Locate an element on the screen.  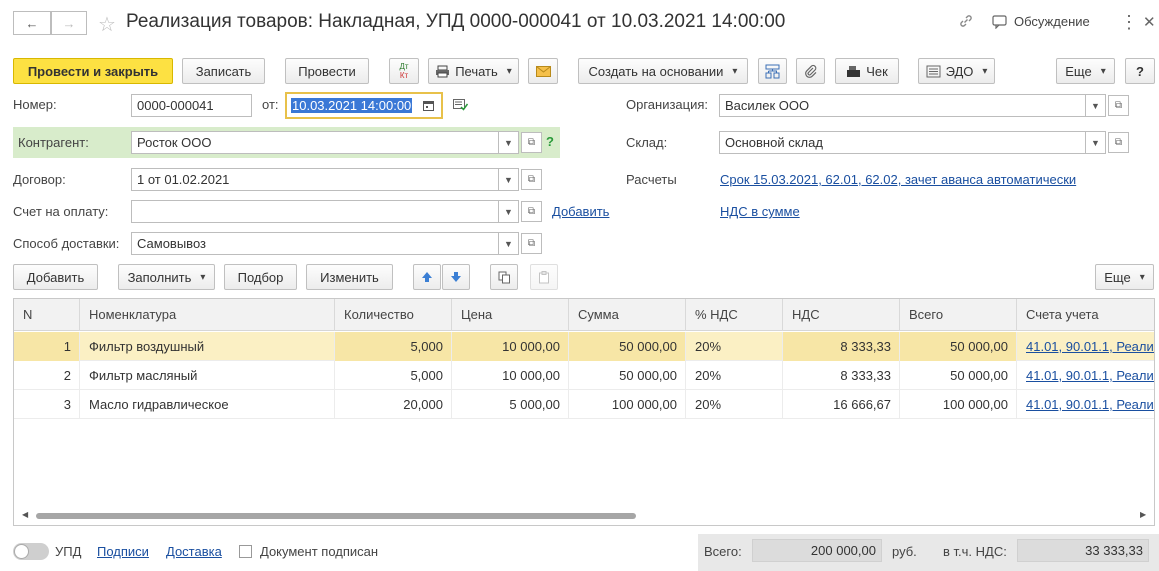
column-header-nomenclature: Номенклатура is located at coordinates (207, 315).